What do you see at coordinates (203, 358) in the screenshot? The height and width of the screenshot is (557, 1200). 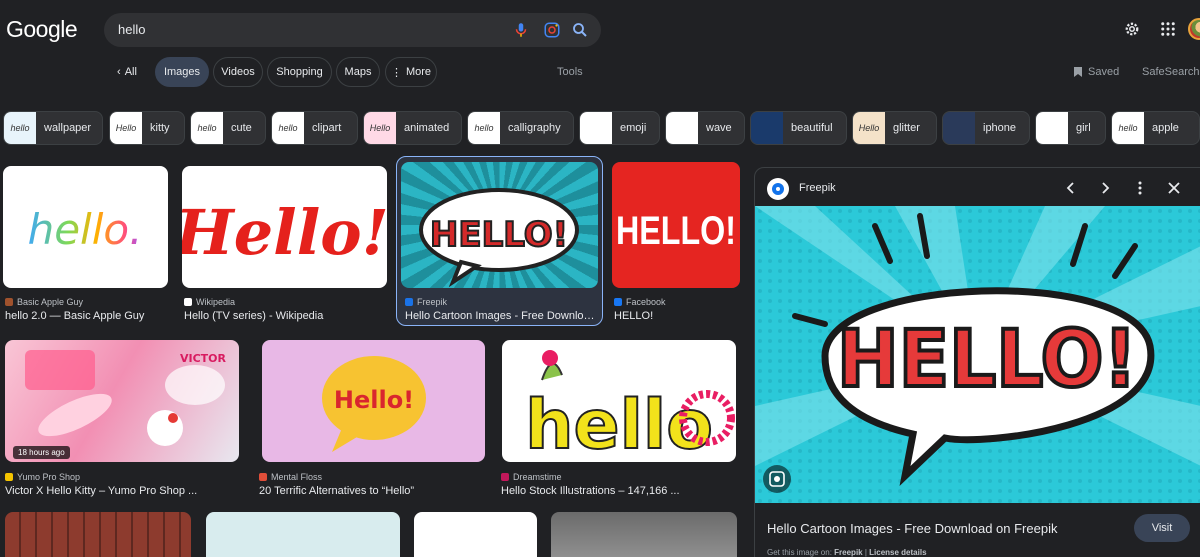 I see `svg-text: VICTOR` at bounding box center [203, 358].